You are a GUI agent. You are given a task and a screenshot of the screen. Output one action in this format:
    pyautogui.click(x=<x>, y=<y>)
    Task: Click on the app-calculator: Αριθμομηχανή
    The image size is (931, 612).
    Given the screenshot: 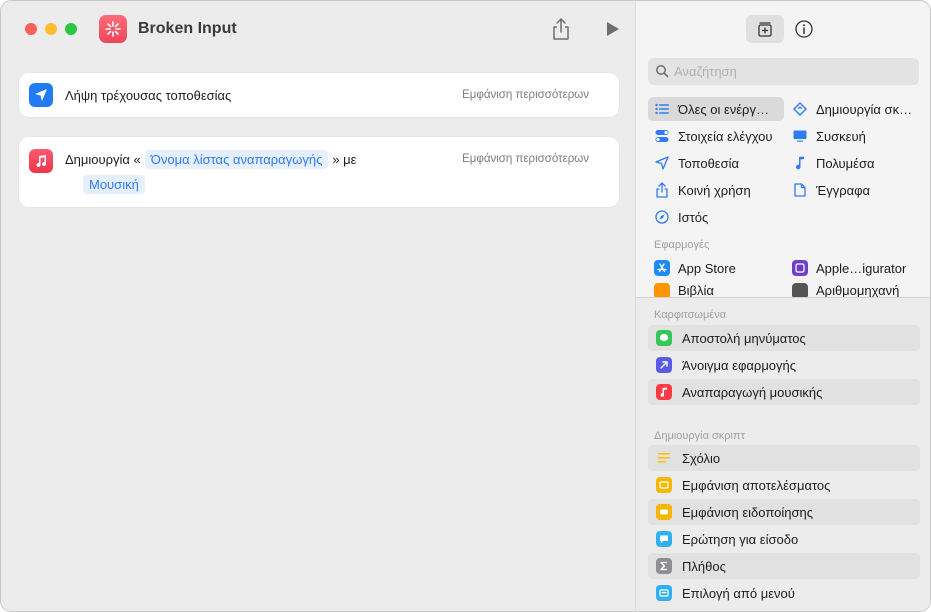 What is the action you would take?
    pyautogui.click(x=856, y=290)
    